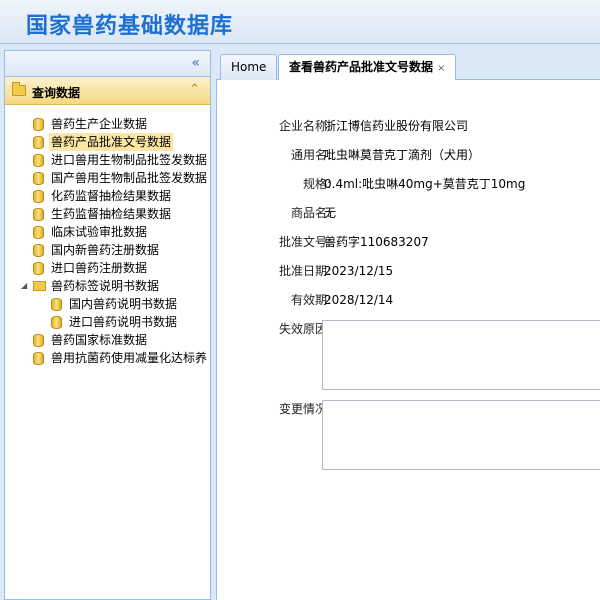  I want to click on field-company: 企业名称: 浙江博信药业股份有限公司, so click(408, 126).